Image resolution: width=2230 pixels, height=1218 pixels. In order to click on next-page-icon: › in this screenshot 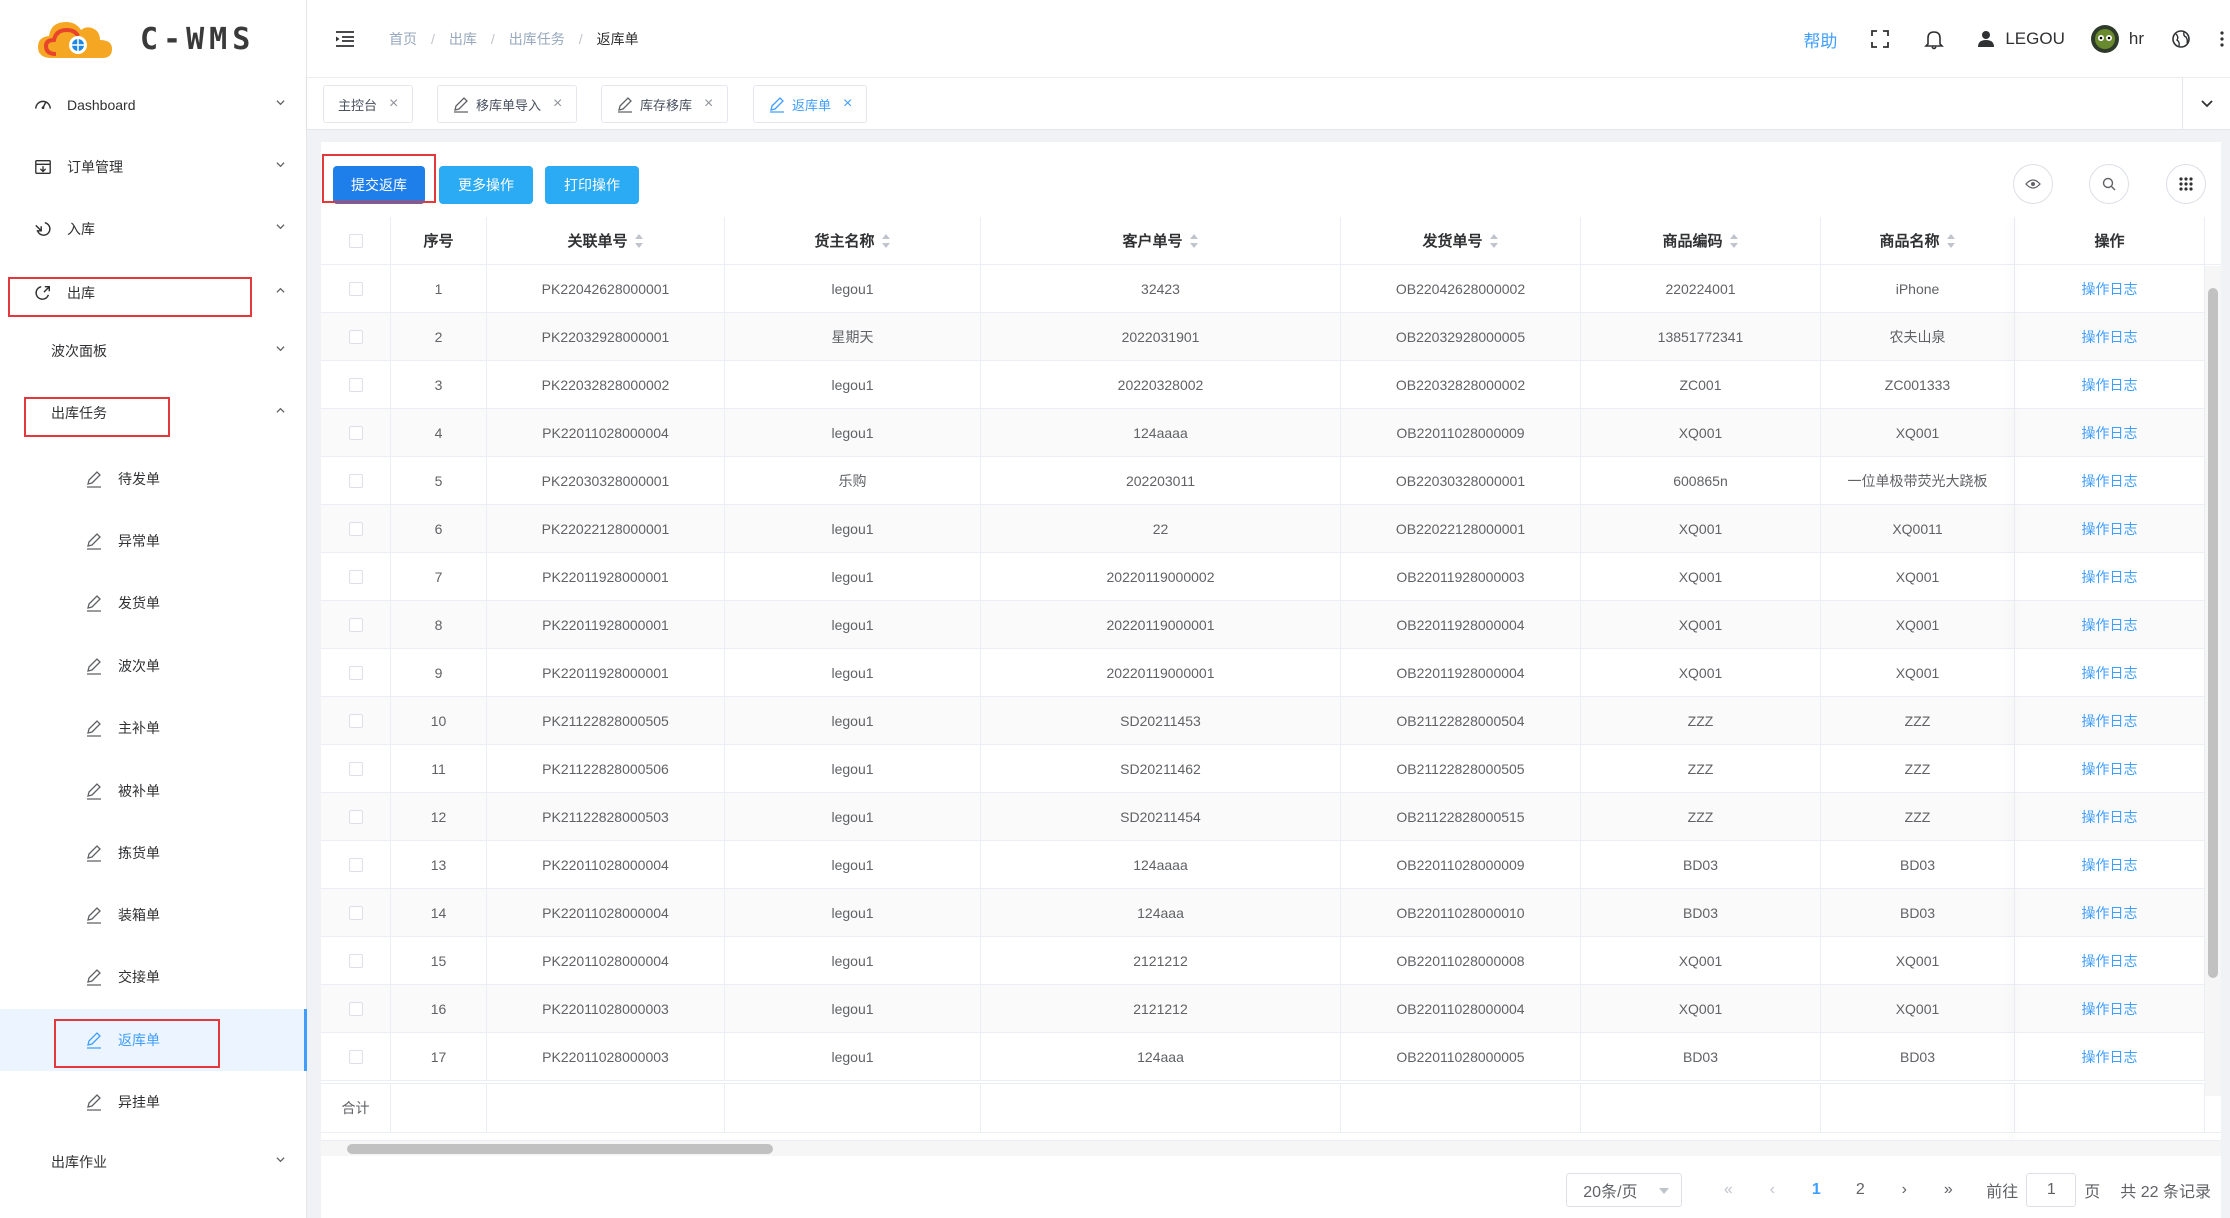, I will do `click(1904, 1190)`.